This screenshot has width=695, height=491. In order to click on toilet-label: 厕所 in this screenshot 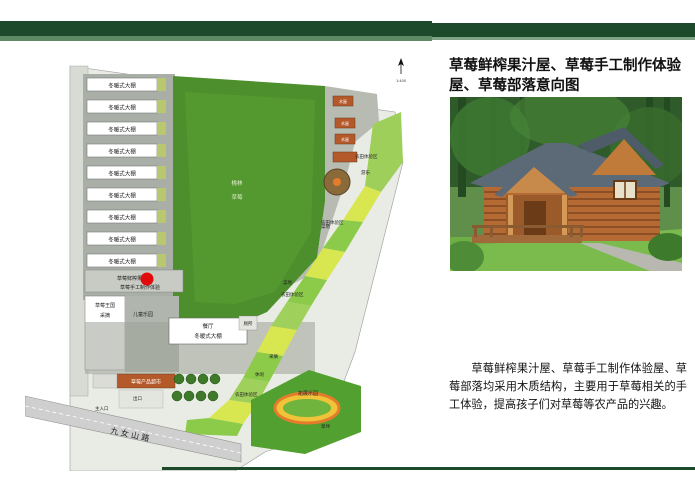, I will do `click(248, 323)`.